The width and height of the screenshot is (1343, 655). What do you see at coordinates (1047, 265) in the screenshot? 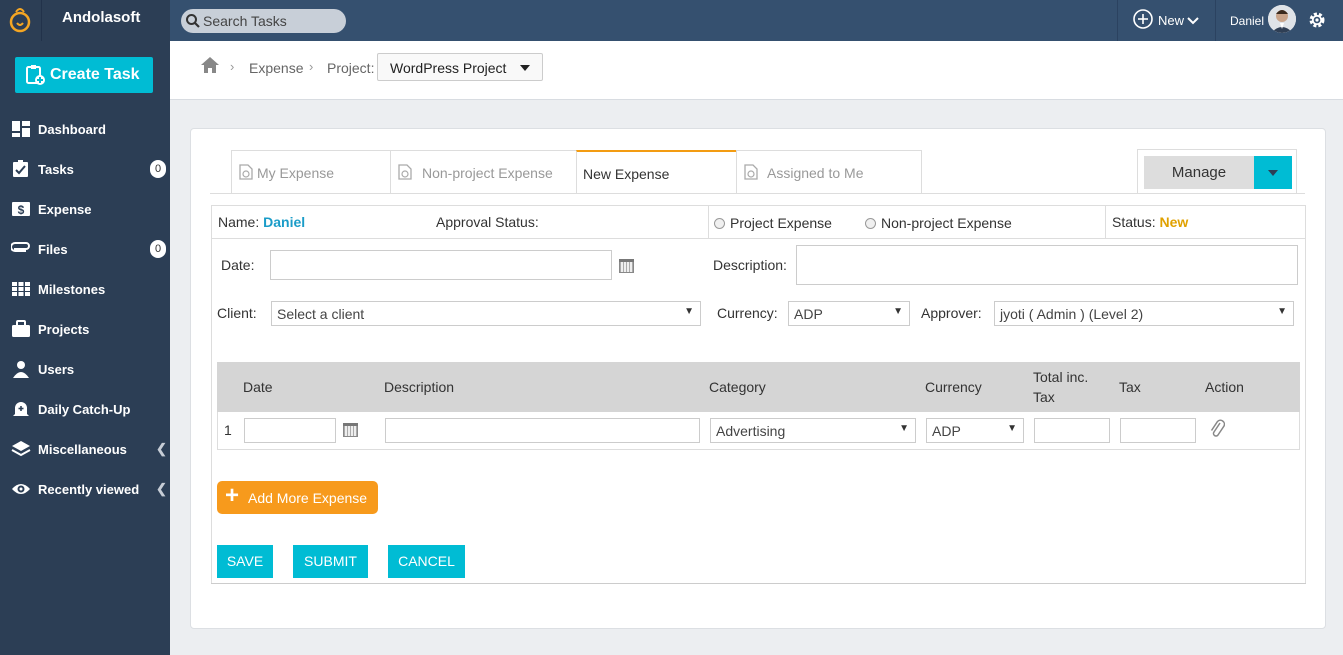
I see `description-input` at bounding box center [1047, 265].